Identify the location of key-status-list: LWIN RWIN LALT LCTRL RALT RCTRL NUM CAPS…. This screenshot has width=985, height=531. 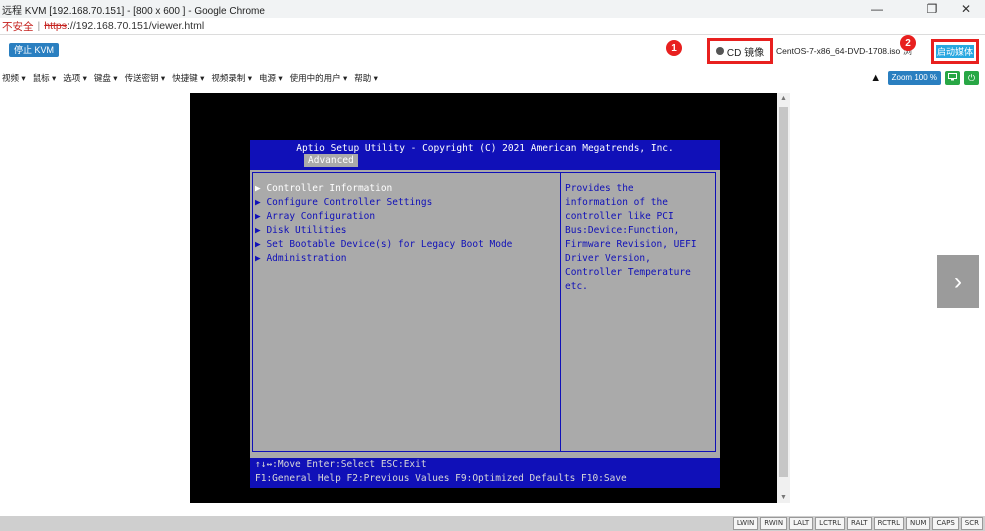
(857, 523).